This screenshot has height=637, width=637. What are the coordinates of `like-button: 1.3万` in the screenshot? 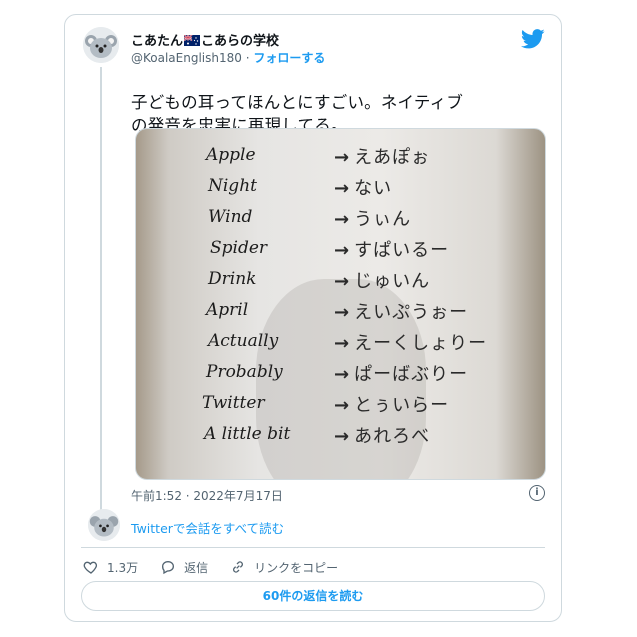 It's located at (110, 567).